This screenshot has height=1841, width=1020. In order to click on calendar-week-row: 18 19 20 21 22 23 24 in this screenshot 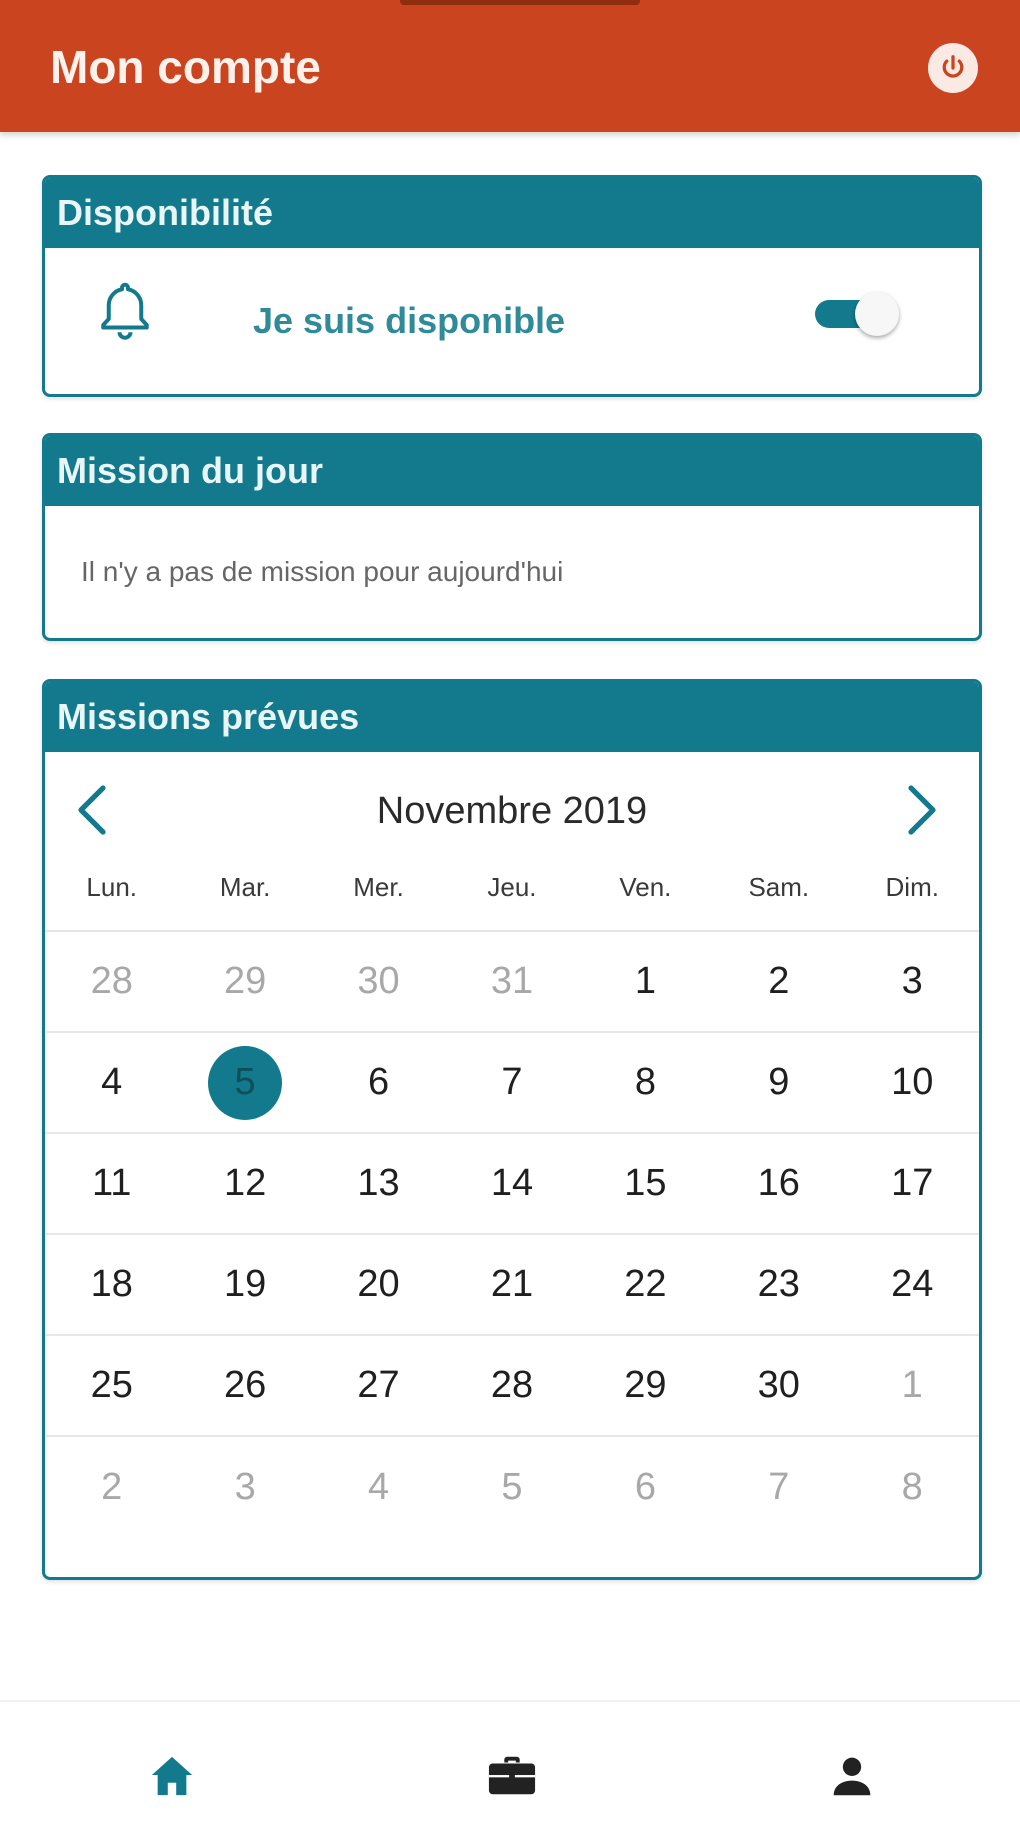, I will do `click(512, 1285)`.